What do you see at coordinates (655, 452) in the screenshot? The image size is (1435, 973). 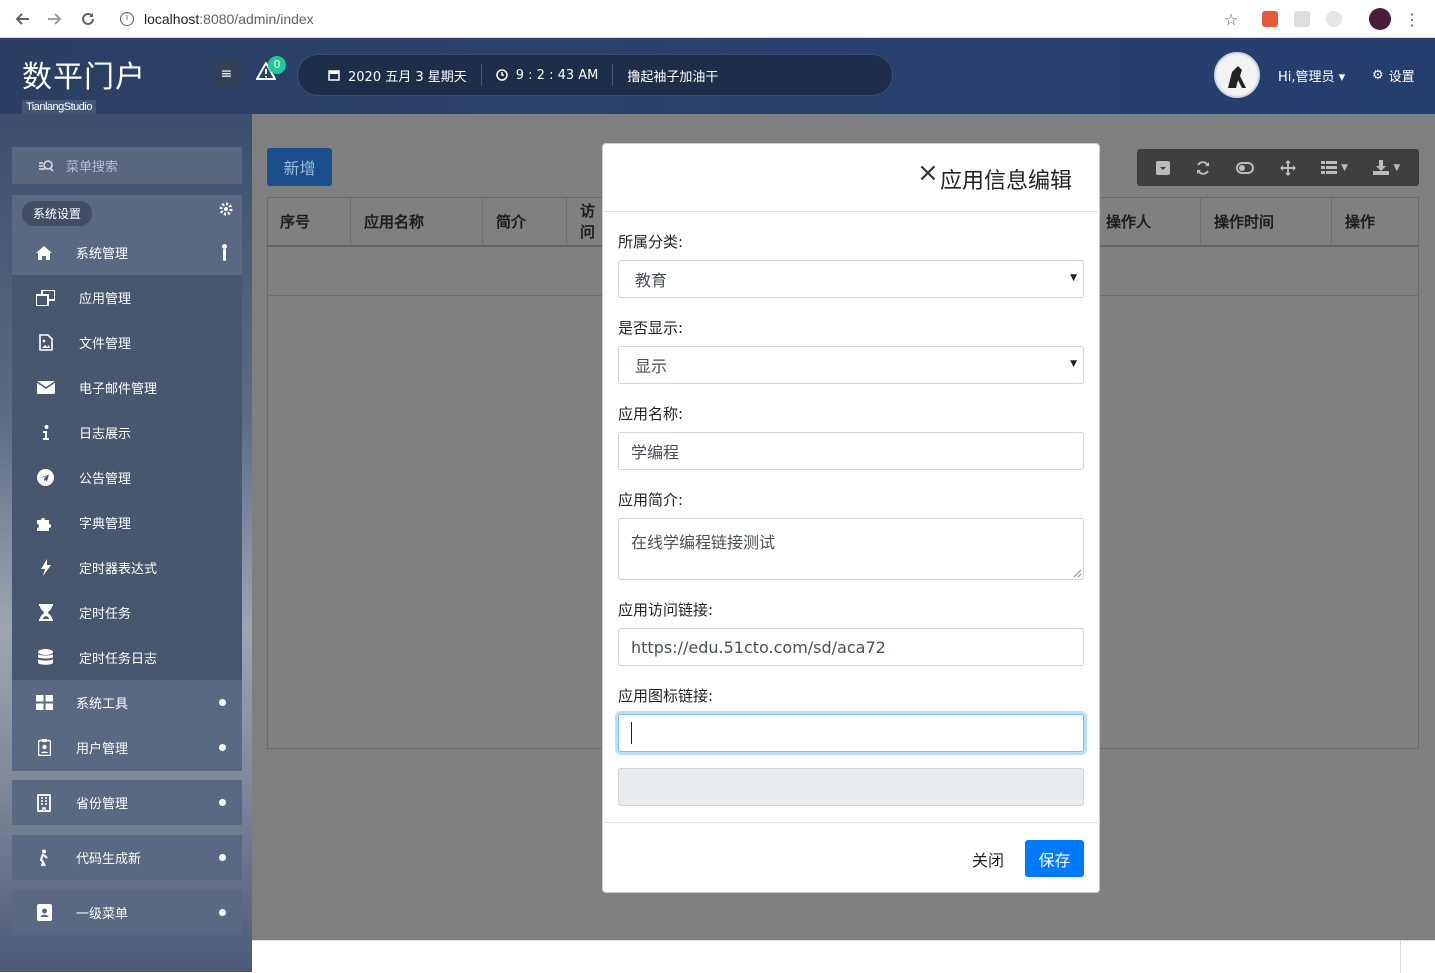 I see `app-name-value: 学编程` at bounding box center [655, 452].